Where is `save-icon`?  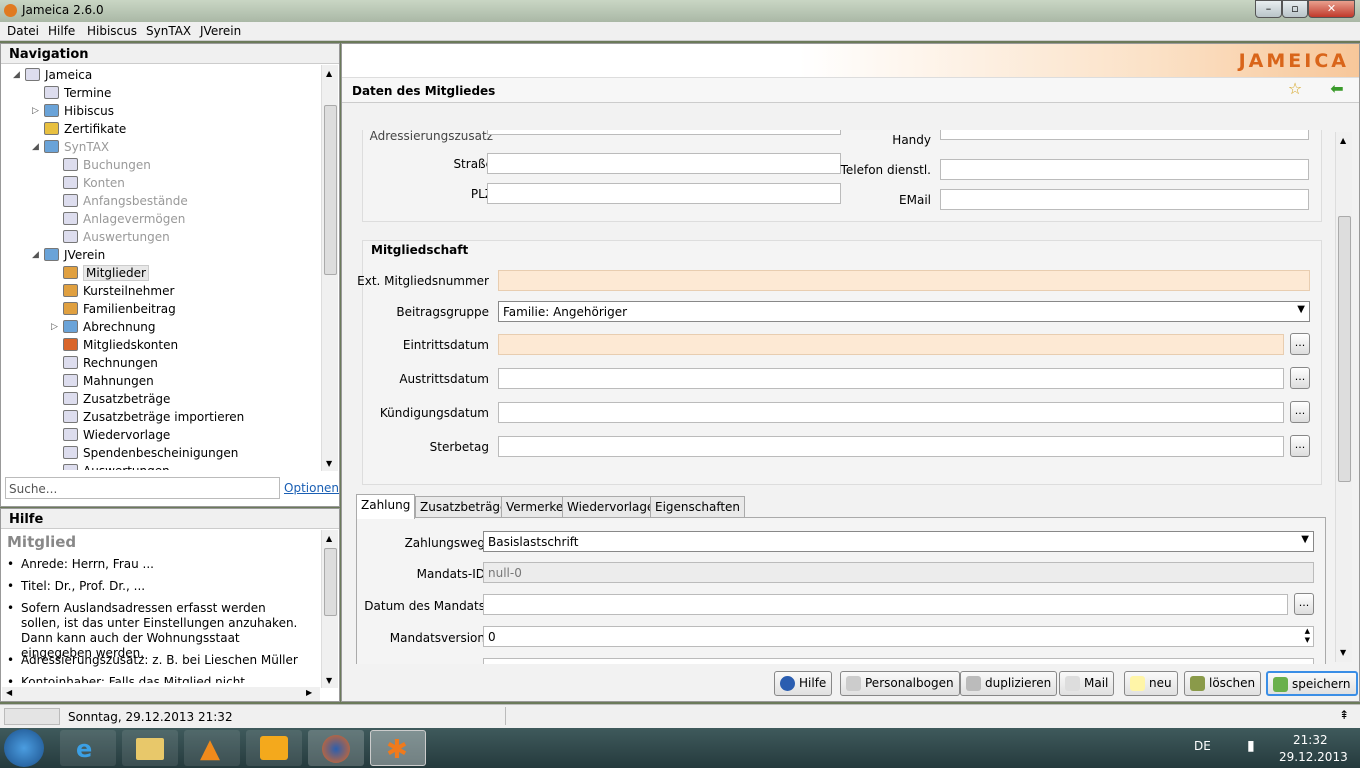 save-icon is located at coordinates (1280, 684).